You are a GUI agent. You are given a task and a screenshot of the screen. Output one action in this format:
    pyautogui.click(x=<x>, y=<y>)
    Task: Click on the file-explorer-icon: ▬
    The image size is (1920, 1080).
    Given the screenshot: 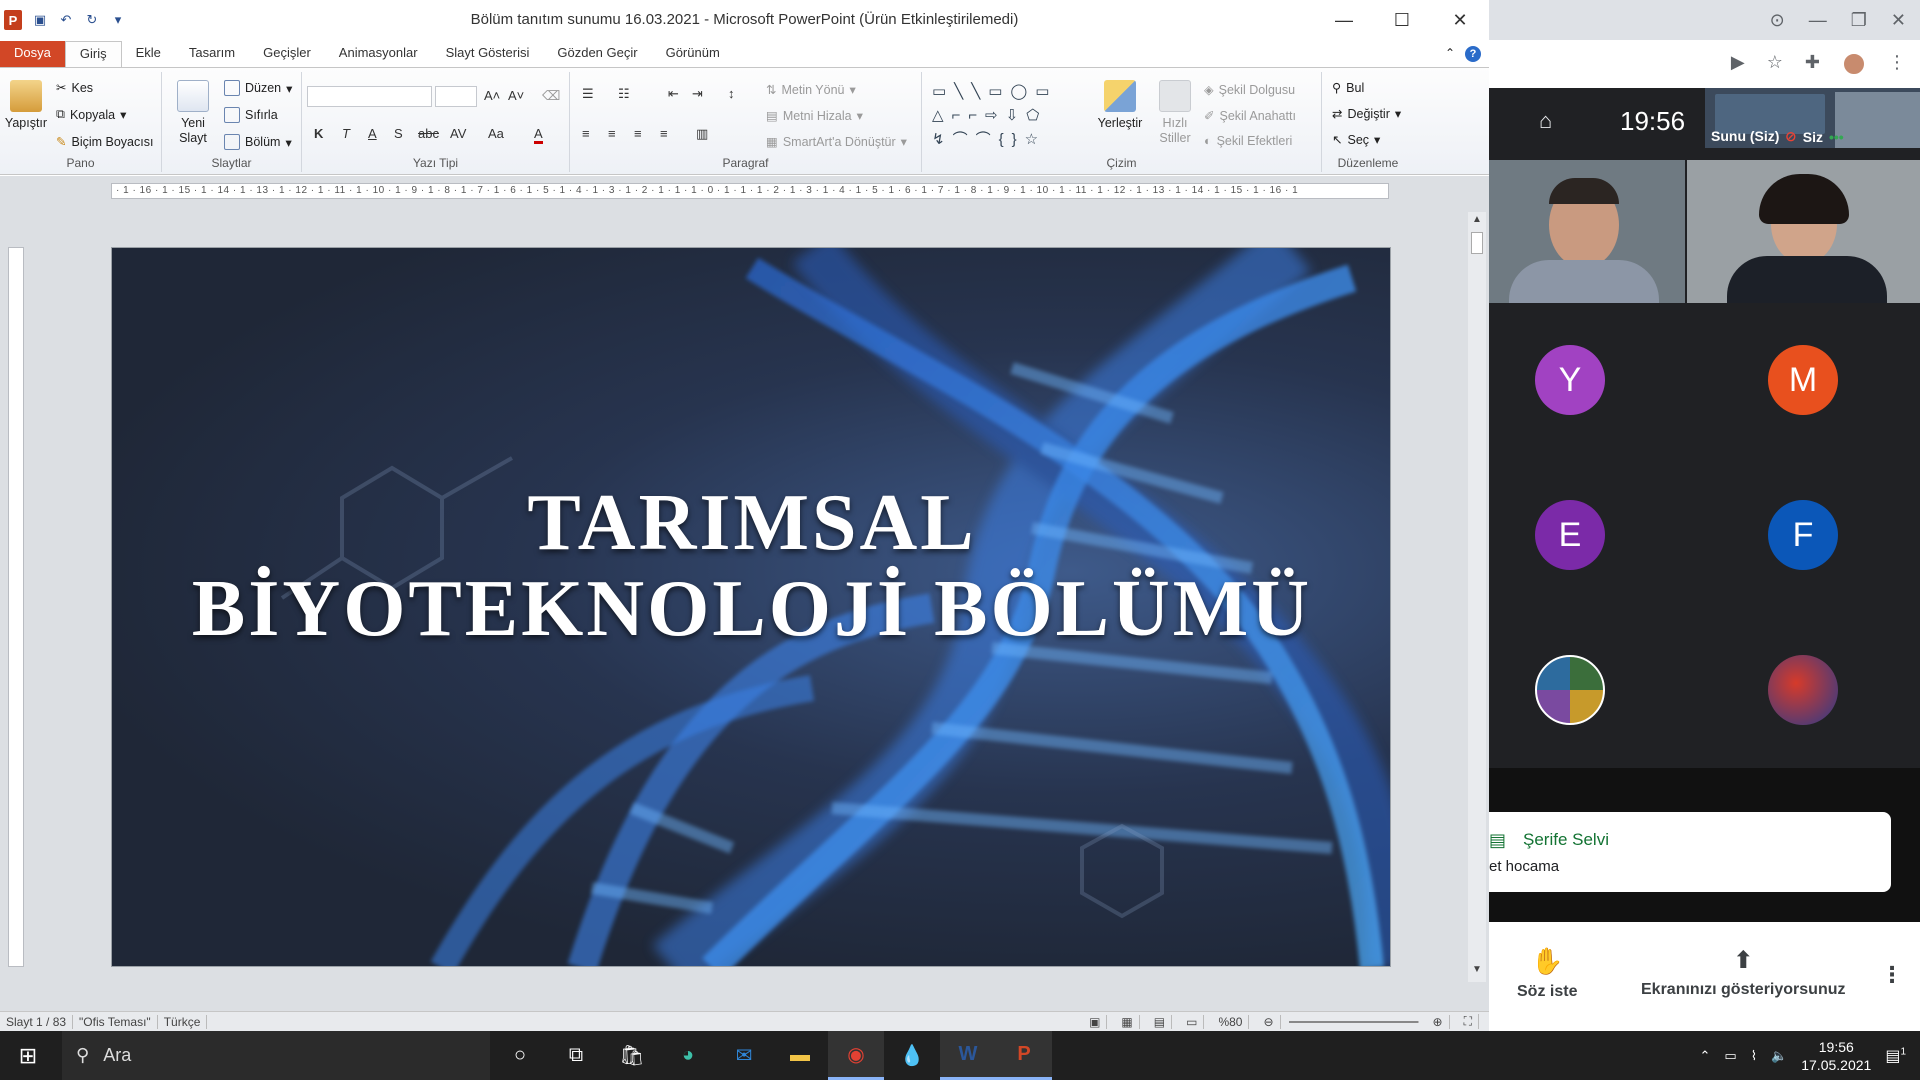 What is the action you would take?
    pyautogui.click(x=800, y=1055)
    